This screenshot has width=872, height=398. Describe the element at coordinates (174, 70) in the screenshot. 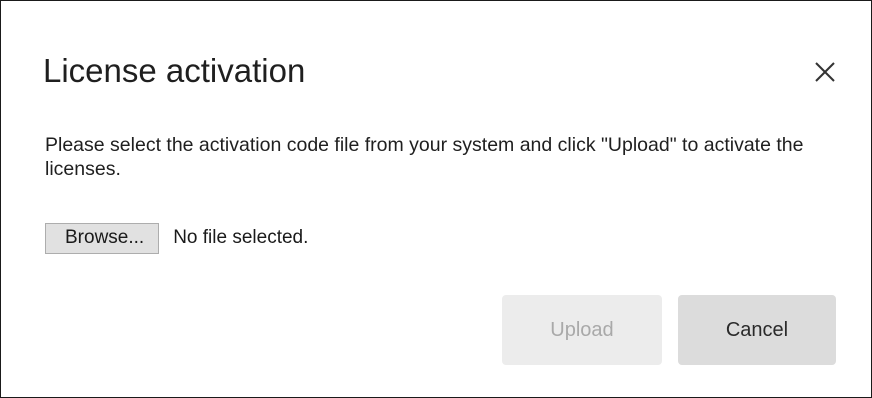

I see `dialog-title: License activation` at that location.